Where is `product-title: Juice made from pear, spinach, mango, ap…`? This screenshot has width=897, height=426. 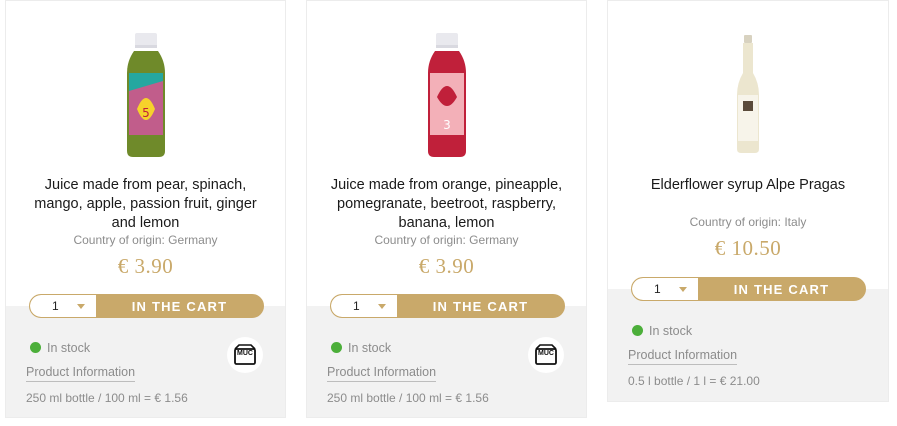
product-title: Juice made from pear, spinach, mango, ap… is located at coordinates (145, 204).